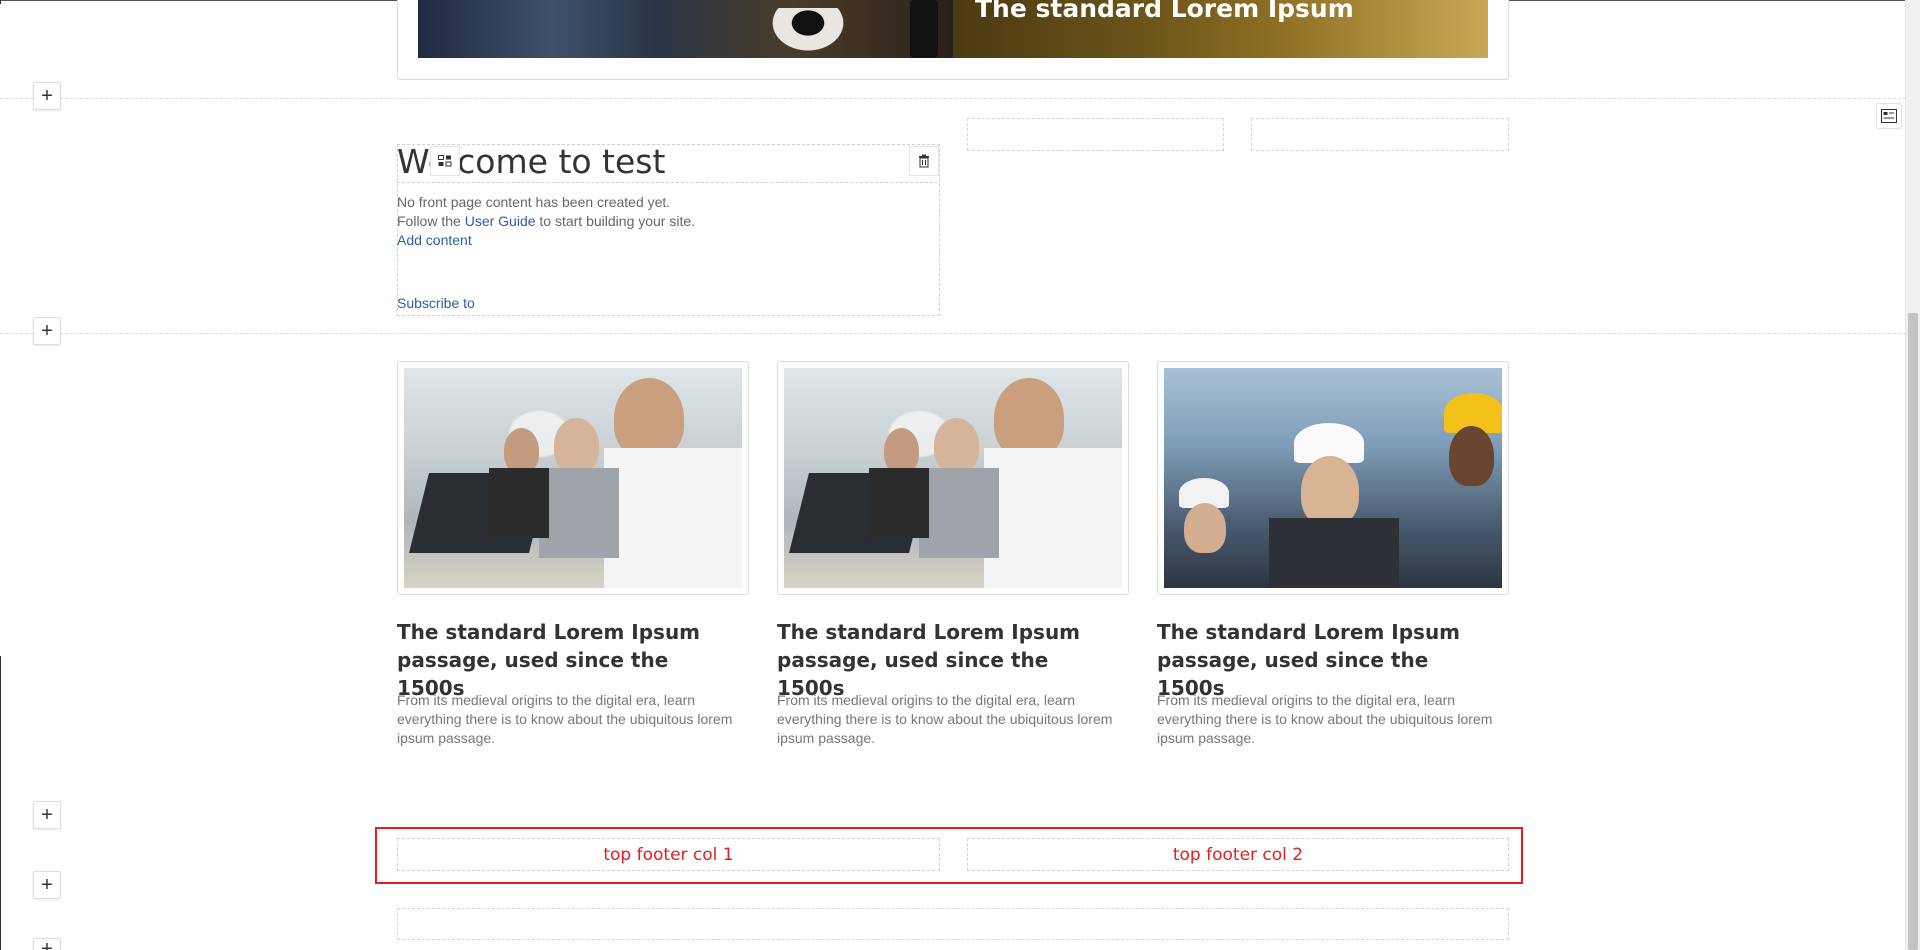 The image size is (1920, 950). Describe the element at coordinates (1238, 854) in the screenshot. I see `top-footer-col-2: top footer col 2` at that location.